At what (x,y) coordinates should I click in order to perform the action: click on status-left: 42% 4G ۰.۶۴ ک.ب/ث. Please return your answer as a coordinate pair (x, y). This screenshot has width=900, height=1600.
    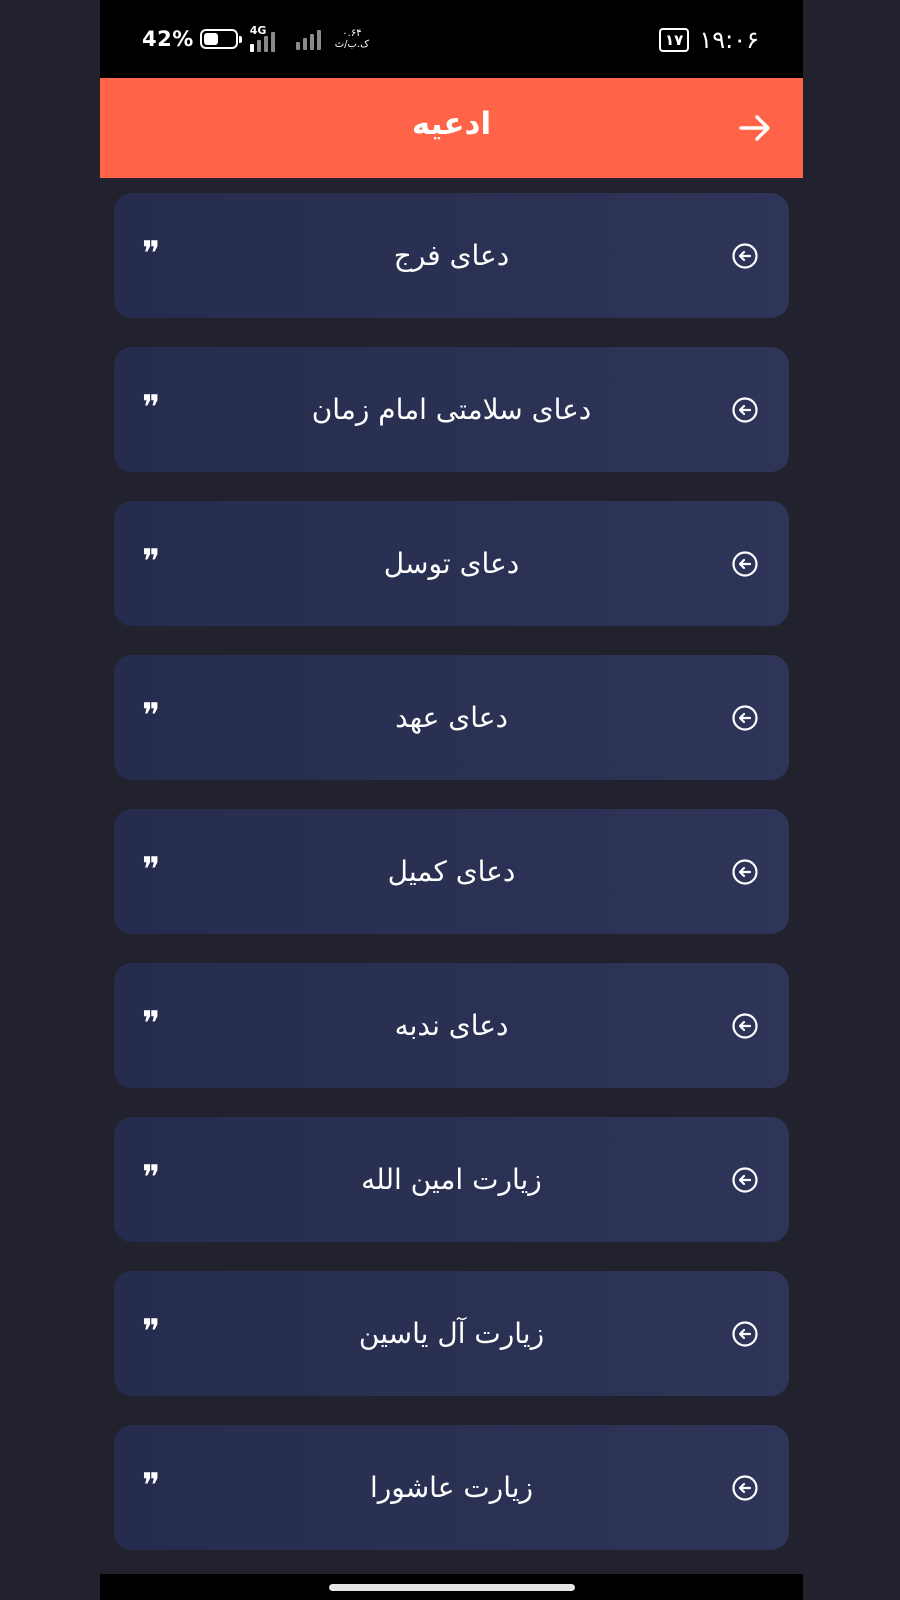
    Looking at the image, I should click on (255, 38).